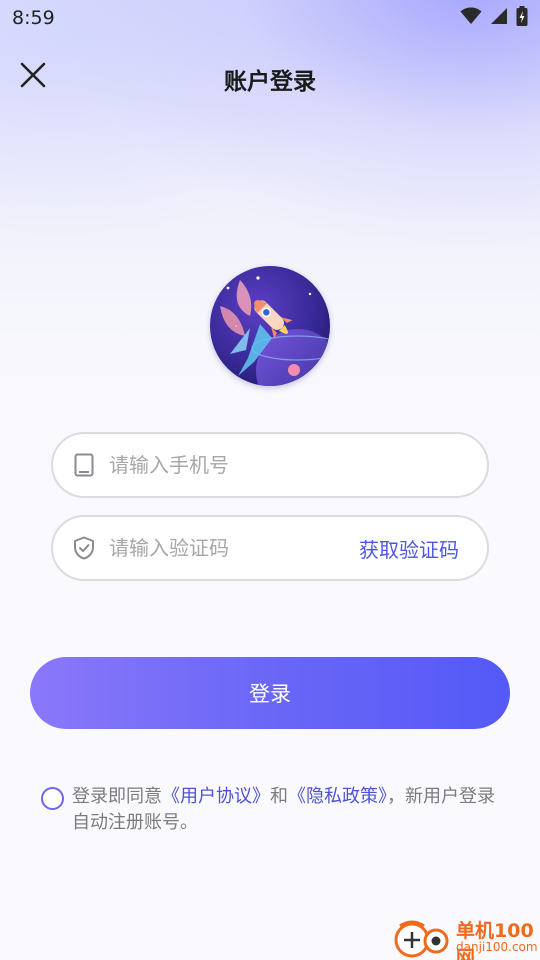 The height and width of the screenshot is (960, 540). I want to click on status-time: 8:59, so click(33, 18).